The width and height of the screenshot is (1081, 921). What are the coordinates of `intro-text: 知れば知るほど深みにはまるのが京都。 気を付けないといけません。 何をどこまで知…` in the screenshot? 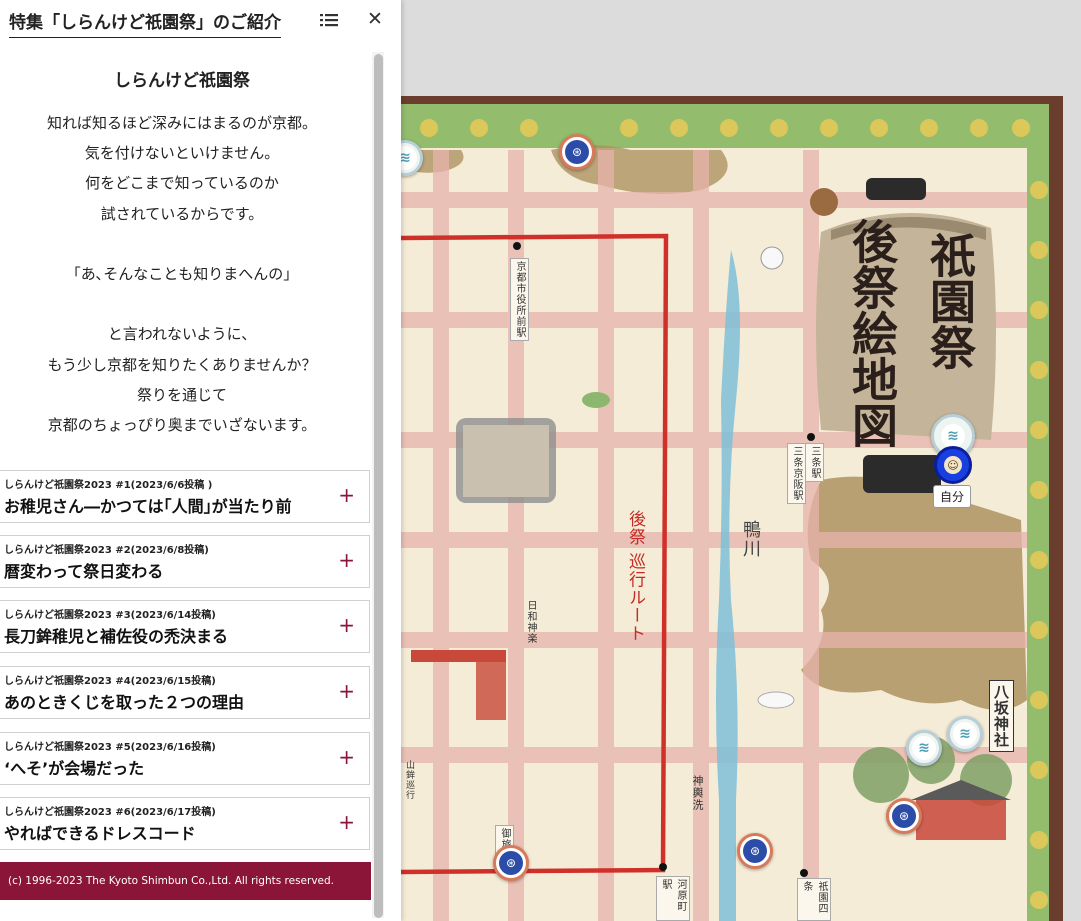 It's located at (182, 274).